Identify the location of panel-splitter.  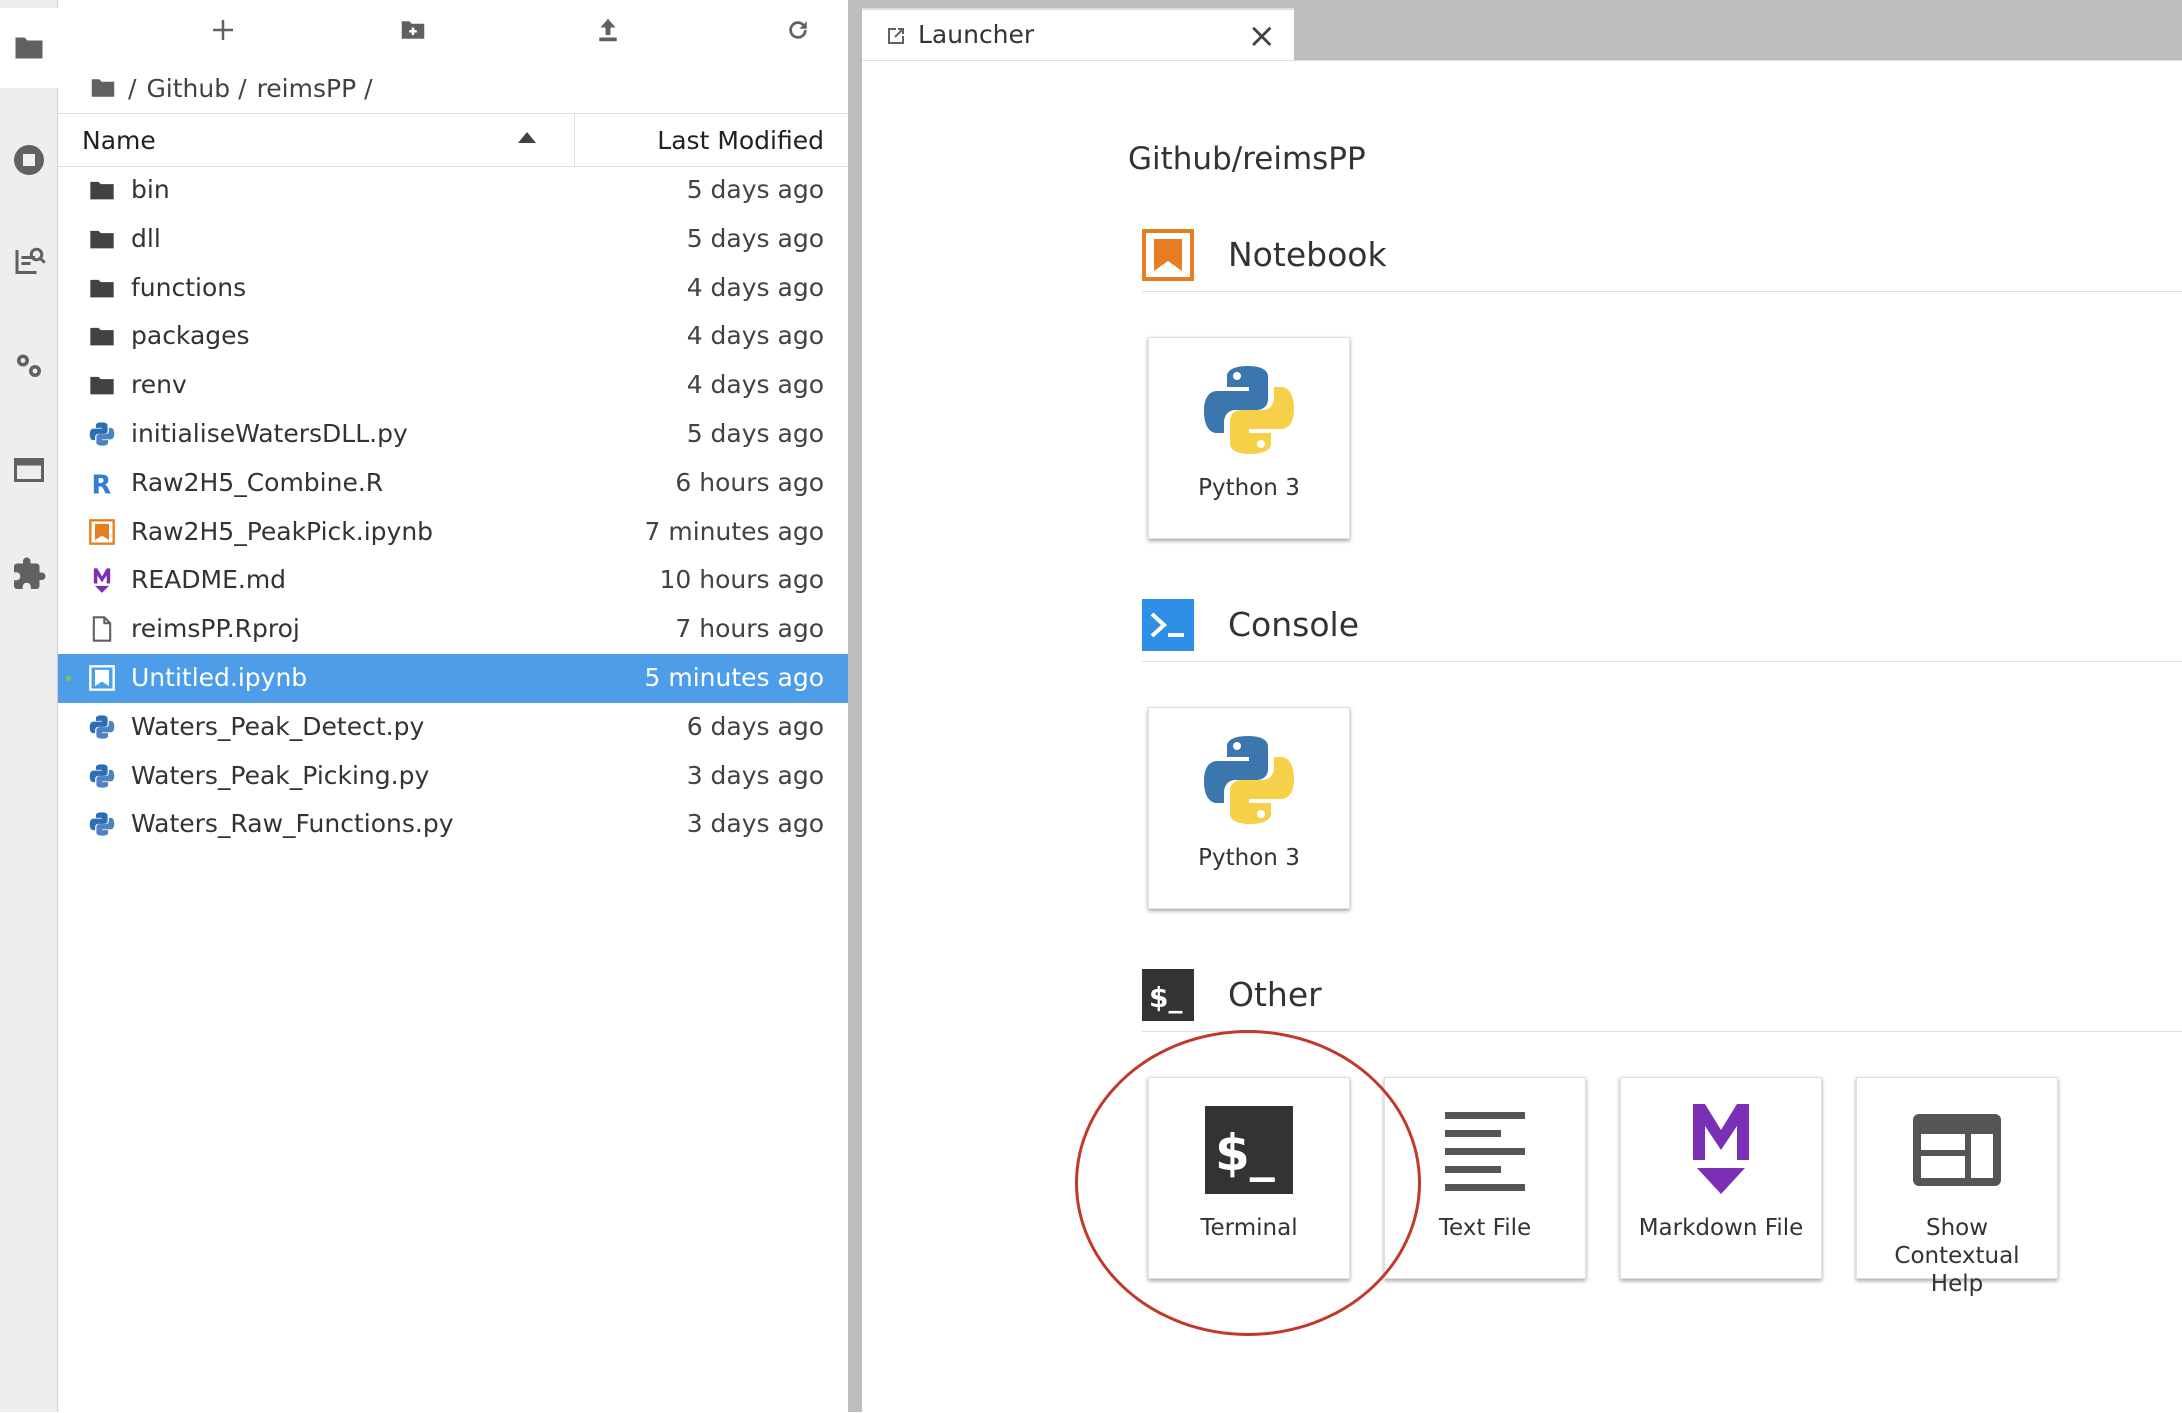
(855, 706).